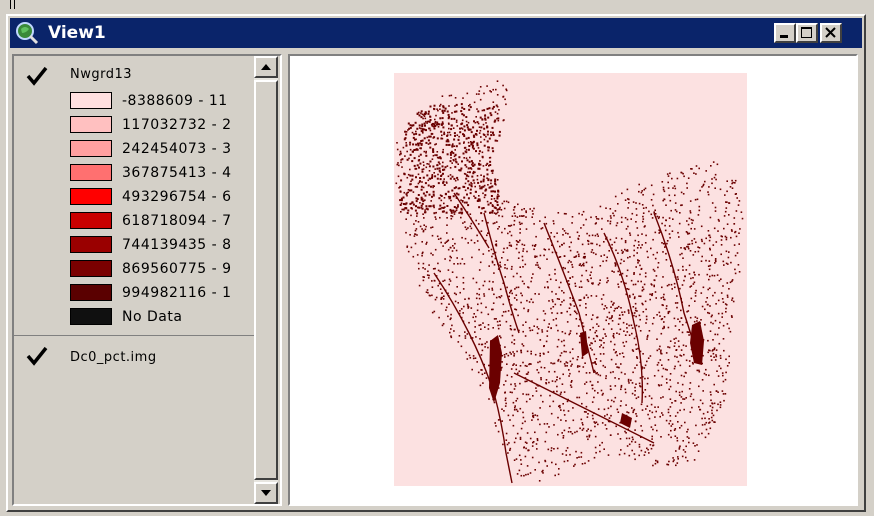  I want to click on legend-item: 242454073 - 3, so click(162, 149).